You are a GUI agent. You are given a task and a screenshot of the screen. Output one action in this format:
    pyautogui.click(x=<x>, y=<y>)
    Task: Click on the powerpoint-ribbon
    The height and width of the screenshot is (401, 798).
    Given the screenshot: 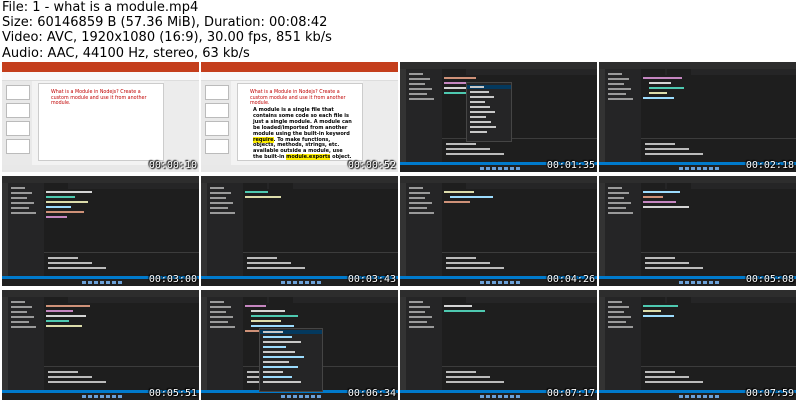 What is the action you would take?
    pyautogui.click(x=299, y=76)
    